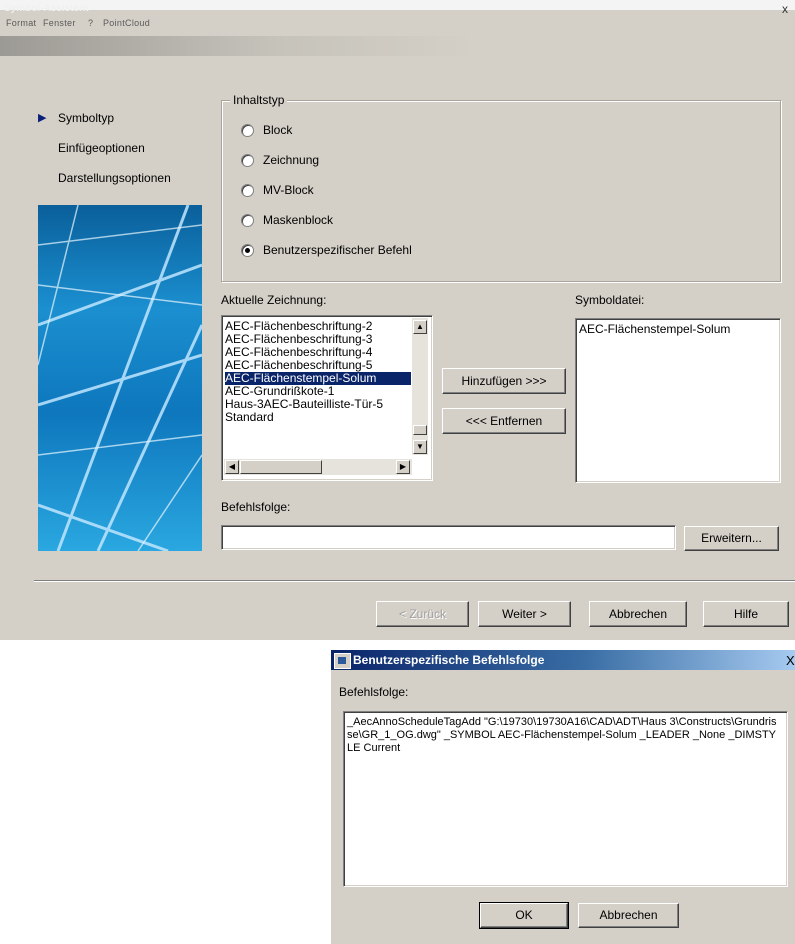  I want to click on wizard-title-bar, so click(397, 46).